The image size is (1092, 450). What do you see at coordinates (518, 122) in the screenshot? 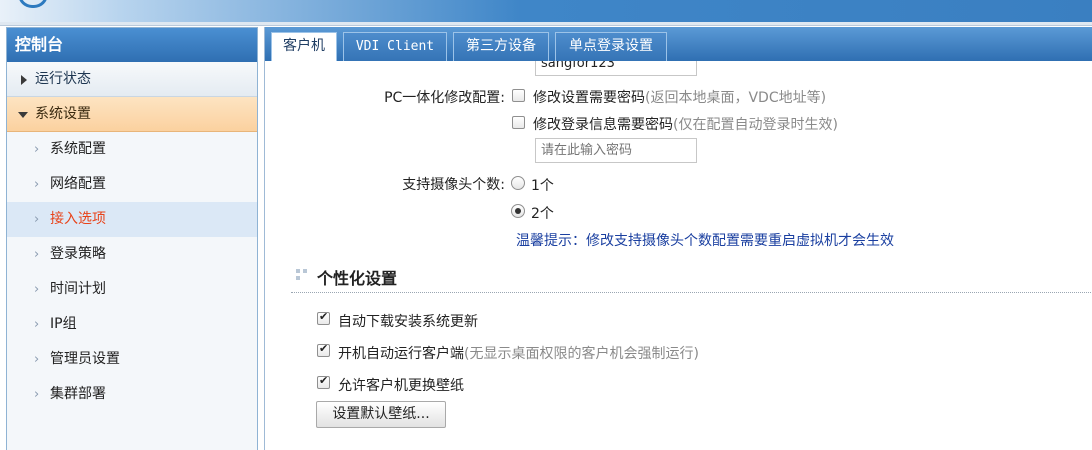
I see `require-password-login-checkbox` at bounding box center [518, 122].